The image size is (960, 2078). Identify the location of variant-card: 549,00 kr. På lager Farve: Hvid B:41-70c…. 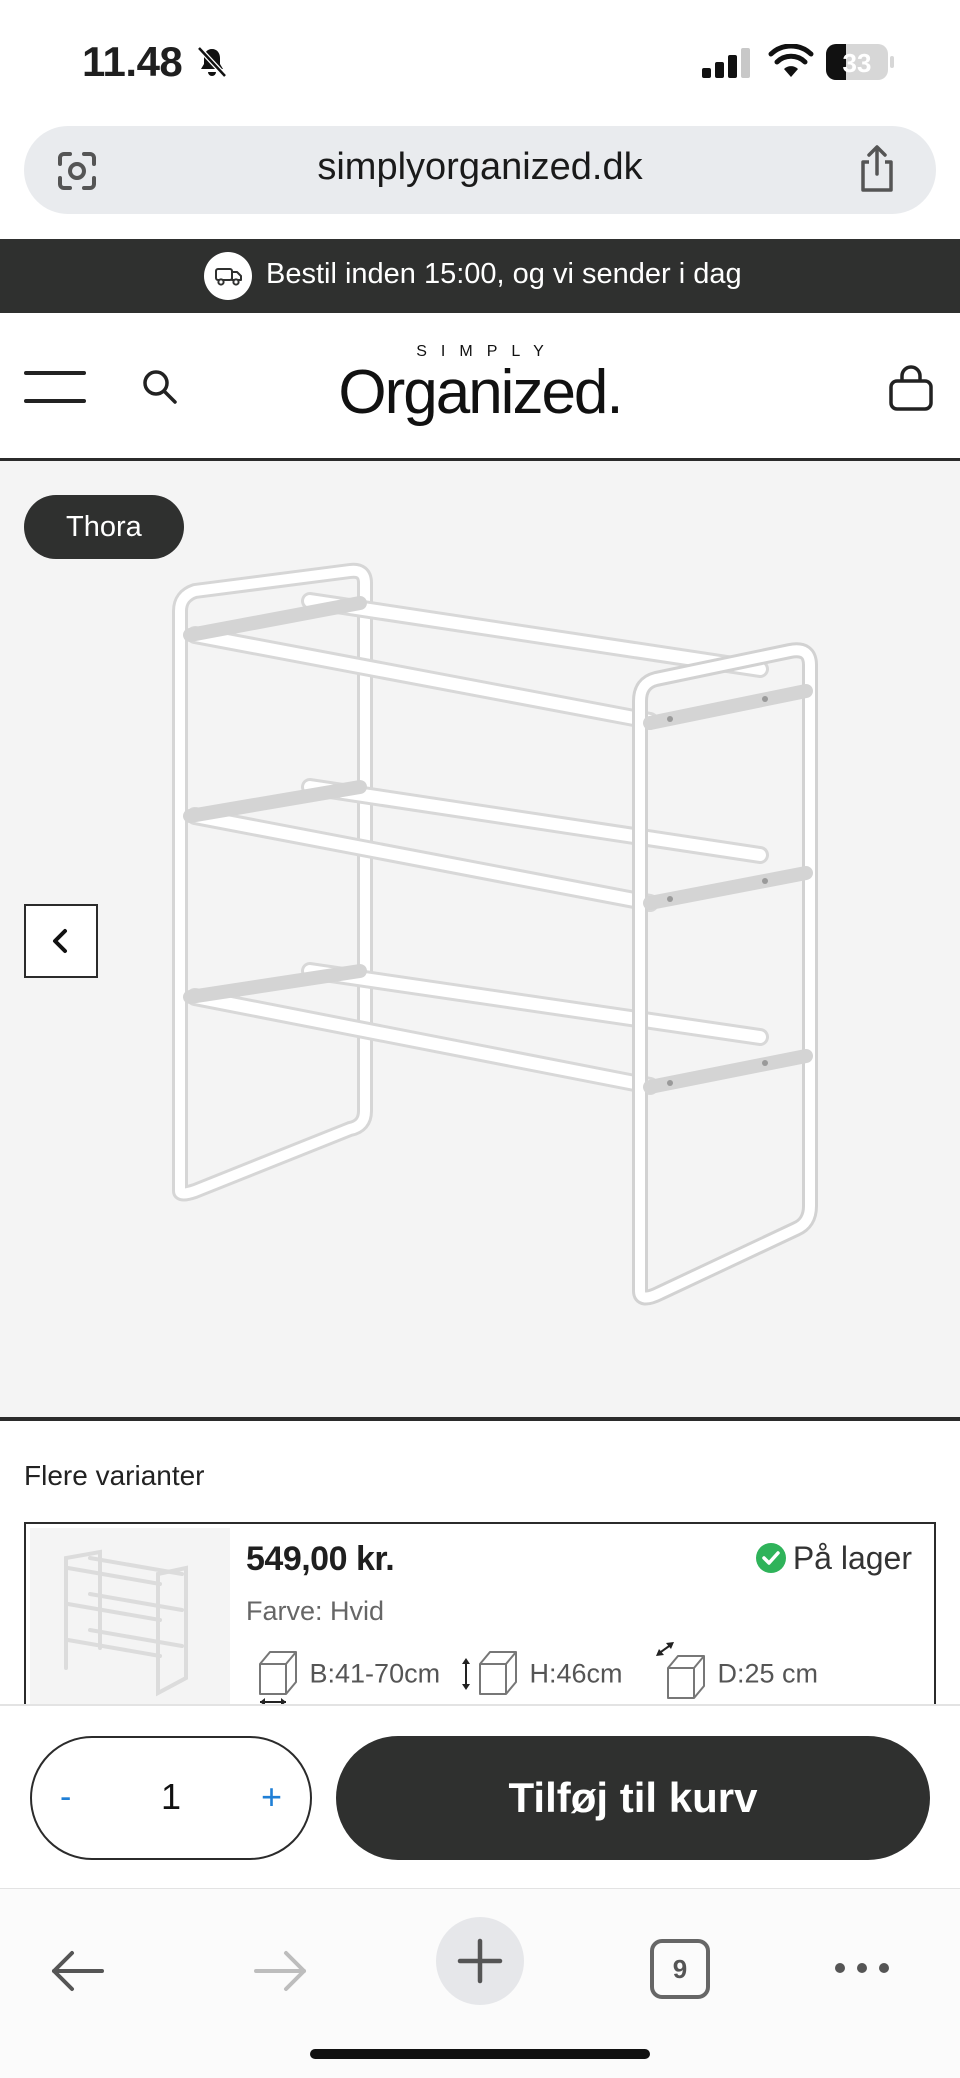
(480, 1617).